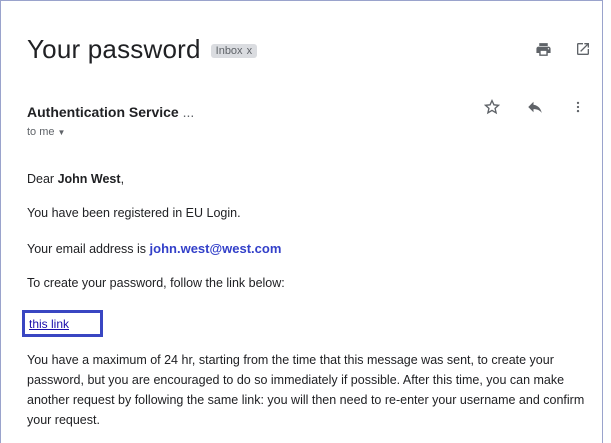 This screenshot has width=611, height=443. Describe the element at coordinates (583, 49) in the screenshot. I see `open-in-new-window-icon` at that location.